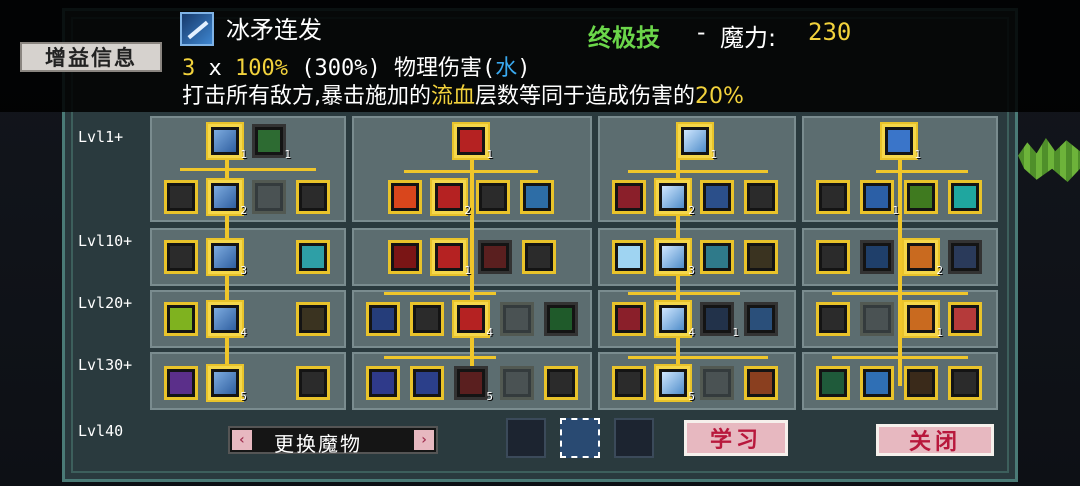 The height and width of the screenshot is (486, 1080). I want to click on skill-node-ice-spear-2: 2, so click(227, 198).